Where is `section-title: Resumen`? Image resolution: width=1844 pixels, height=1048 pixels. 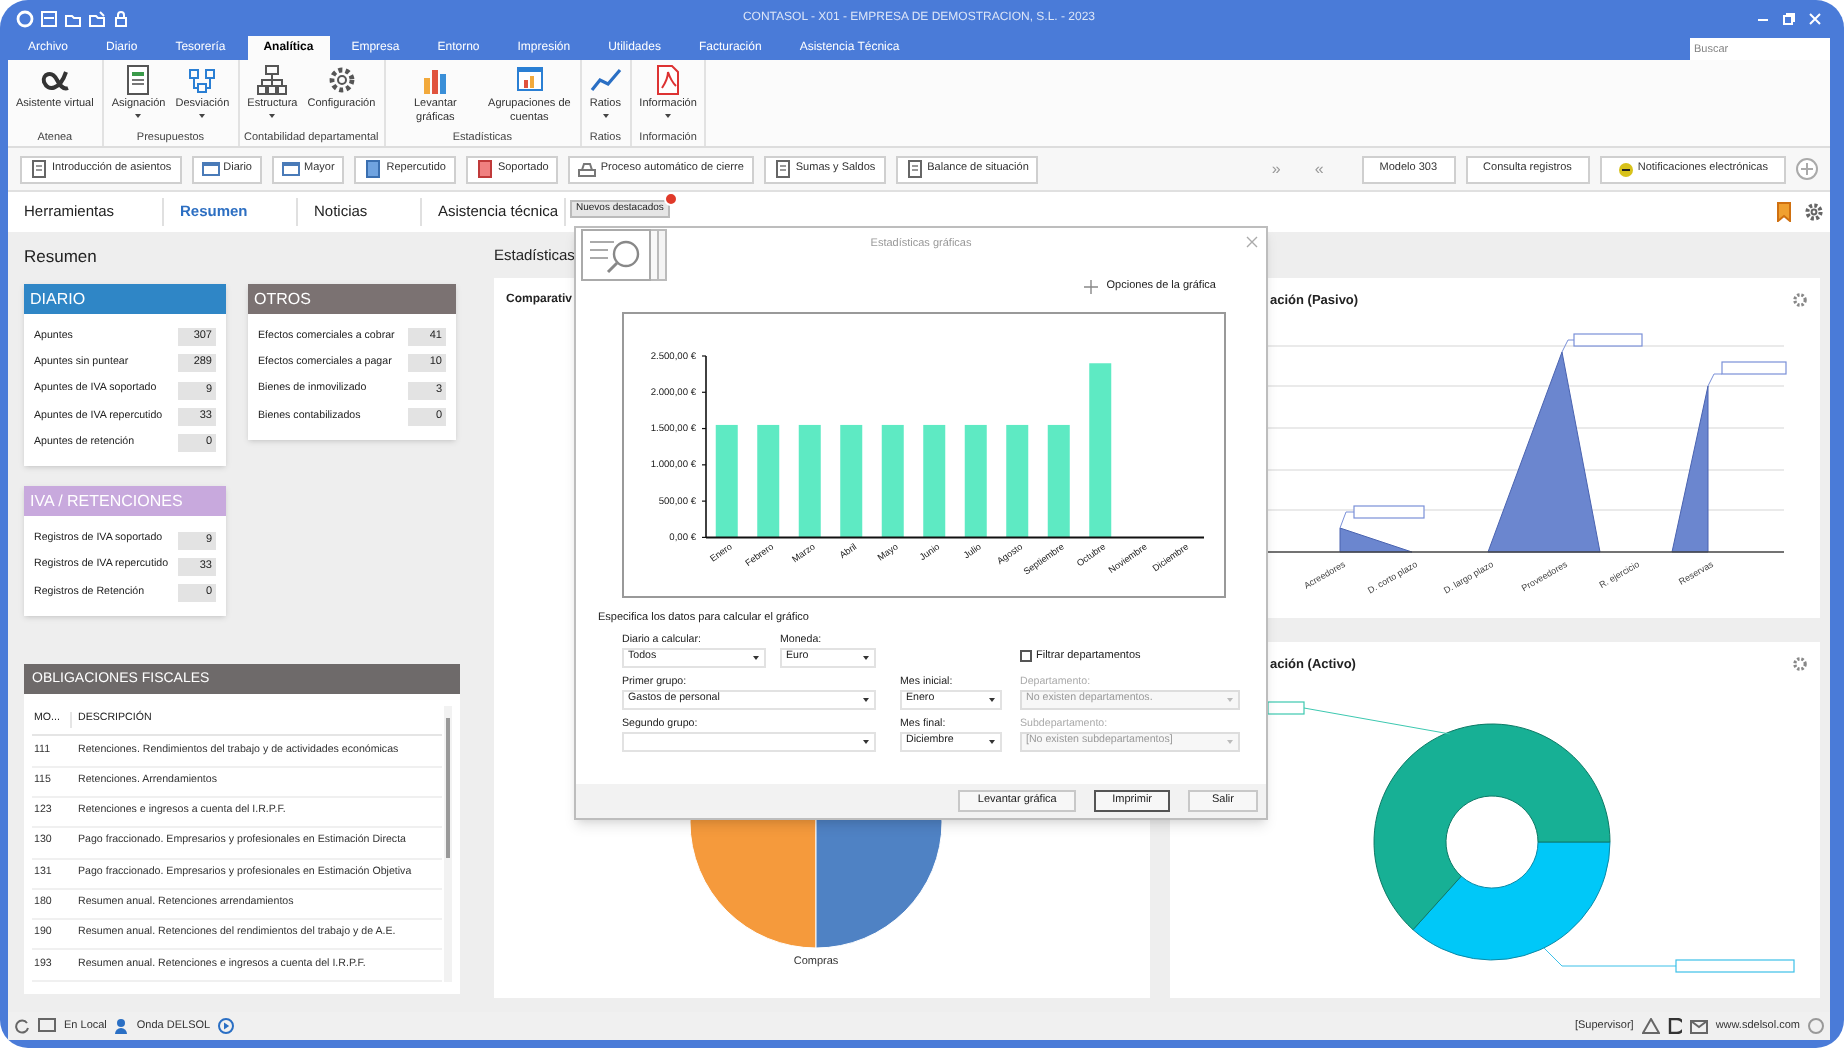 section-title: Resumen is located at coordinates (61, 256).